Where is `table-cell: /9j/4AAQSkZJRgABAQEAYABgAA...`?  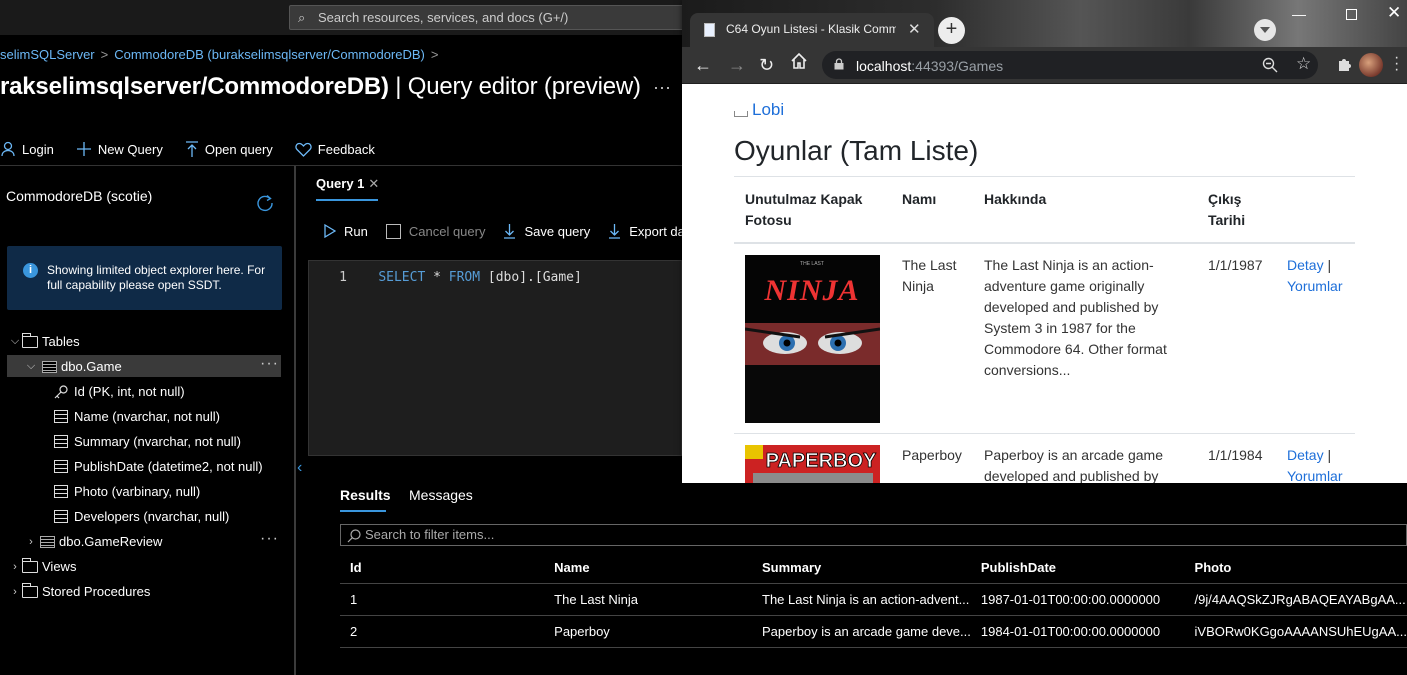
table-cell: /9j/4AAQSkZJRgABAQEAYABgAA... is located at coordinates (1295, 599).